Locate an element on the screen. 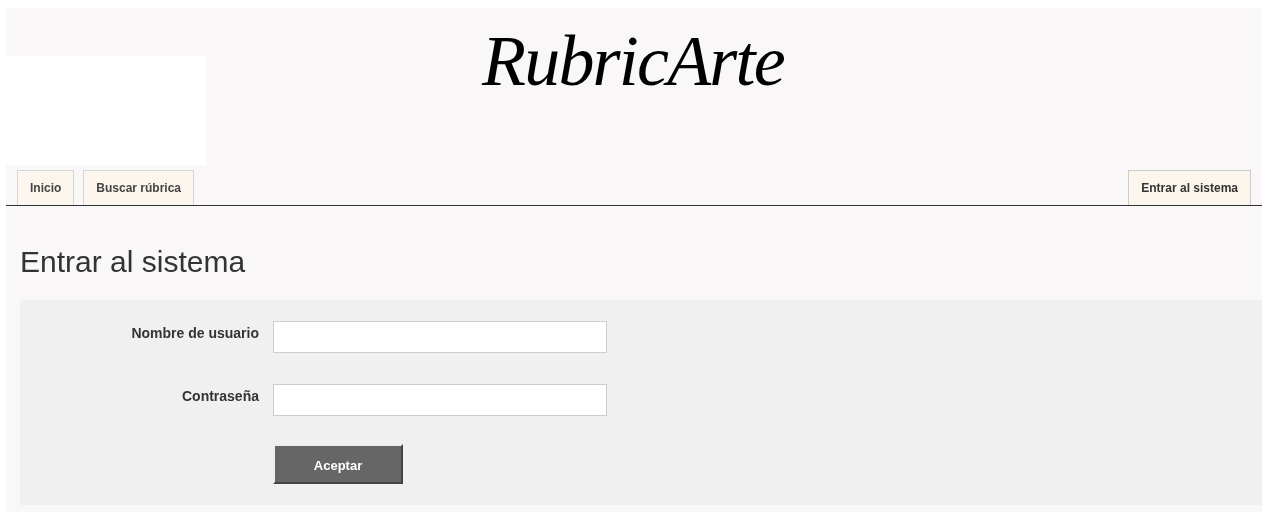  field-label: Contraseña is located at coordinates (220, 396).